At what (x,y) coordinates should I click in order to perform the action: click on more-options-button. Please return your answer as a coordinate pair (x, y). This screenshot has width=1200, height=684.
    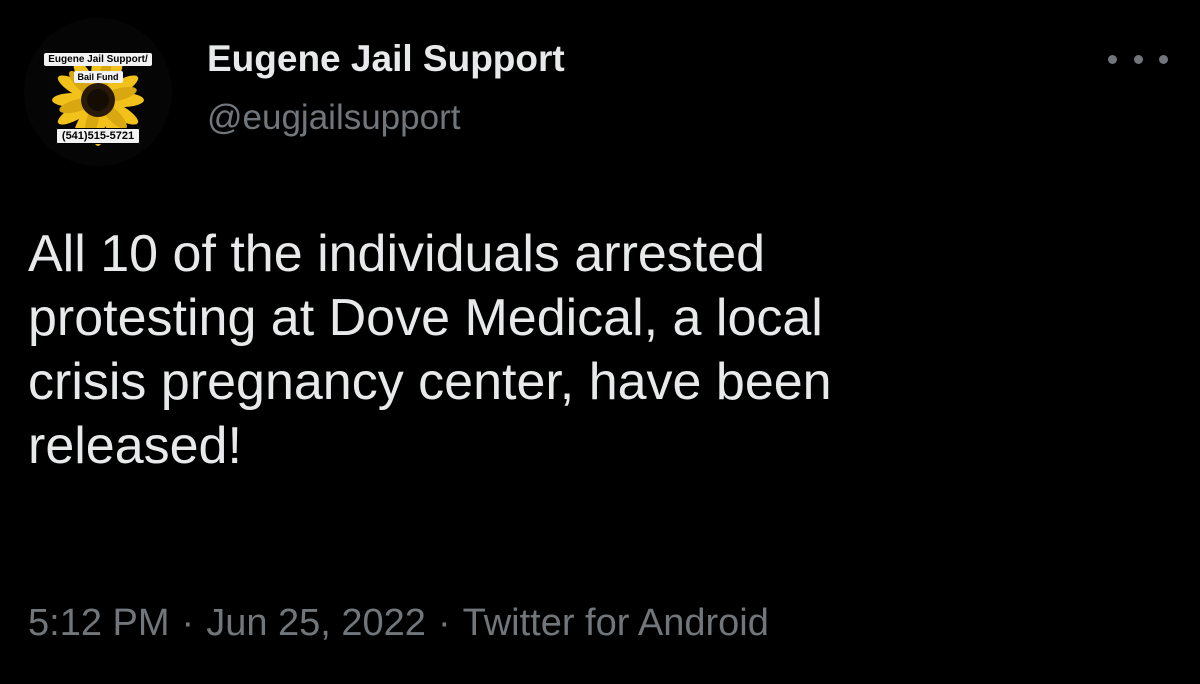
    Looking at the image, I should click on (1138, 59).